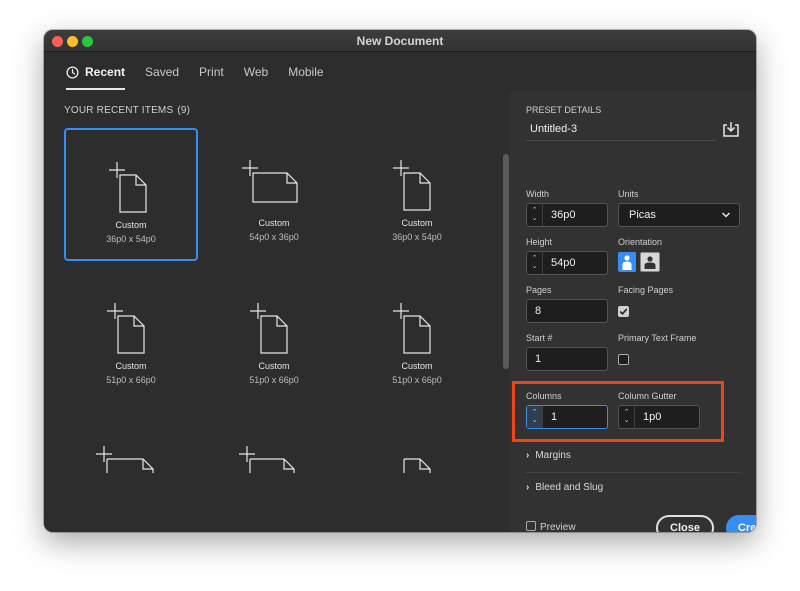  I want to click on pages-label: Pages, so click(539, 290).